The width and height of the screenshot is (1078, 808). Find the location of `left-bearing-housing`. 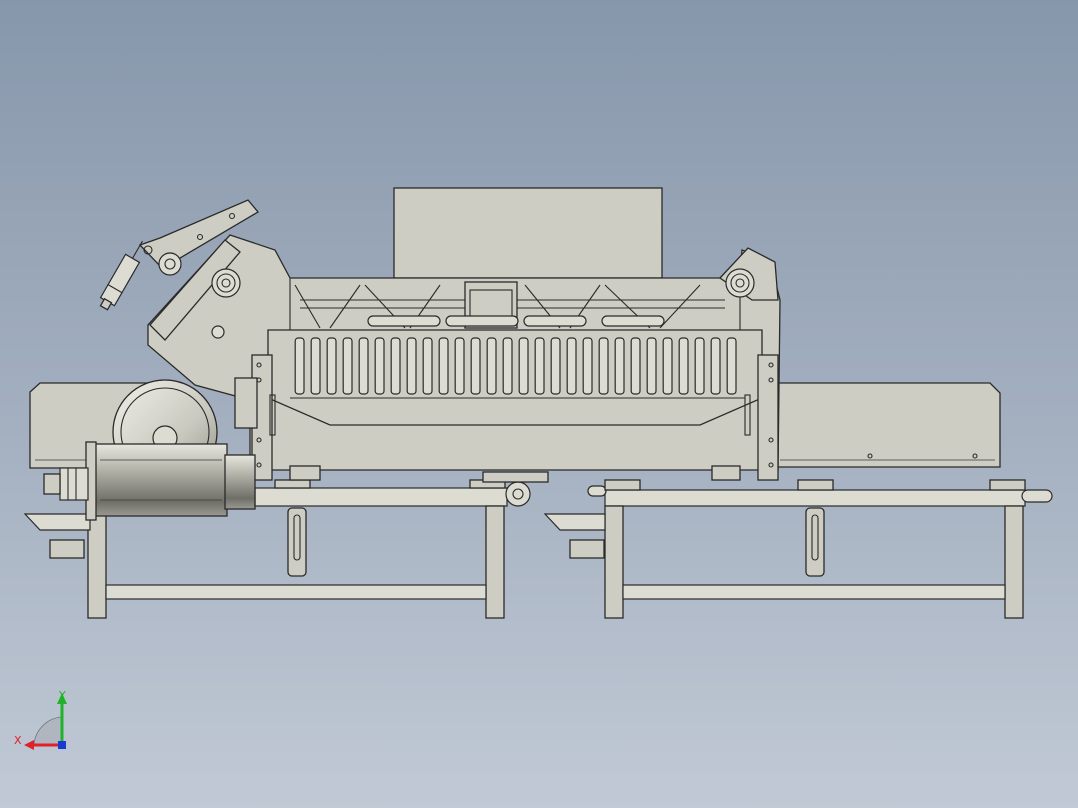

left-bearing-housing is located at coordinates (246, 403).